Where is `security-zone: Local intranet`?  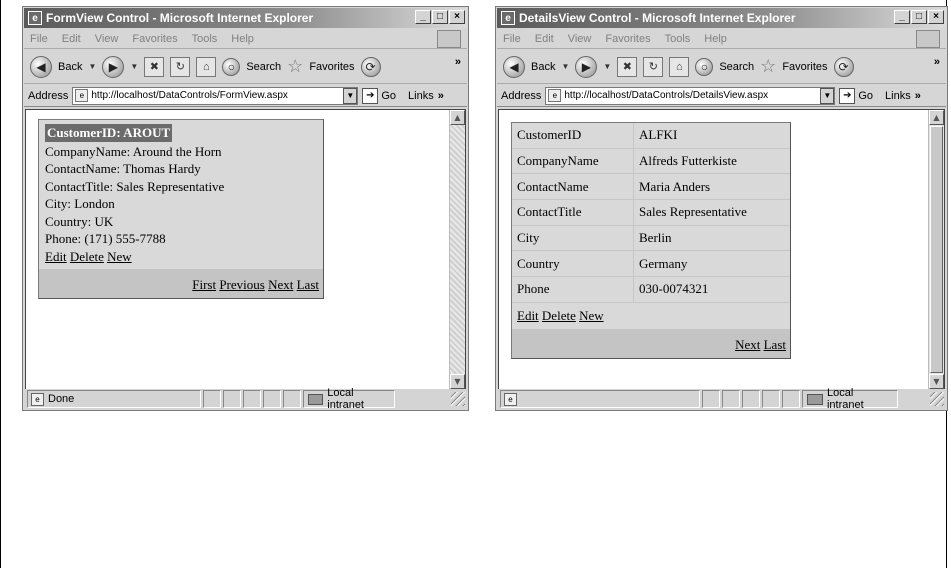 security-zone: Local intranet is located at coordinates (850, 398).